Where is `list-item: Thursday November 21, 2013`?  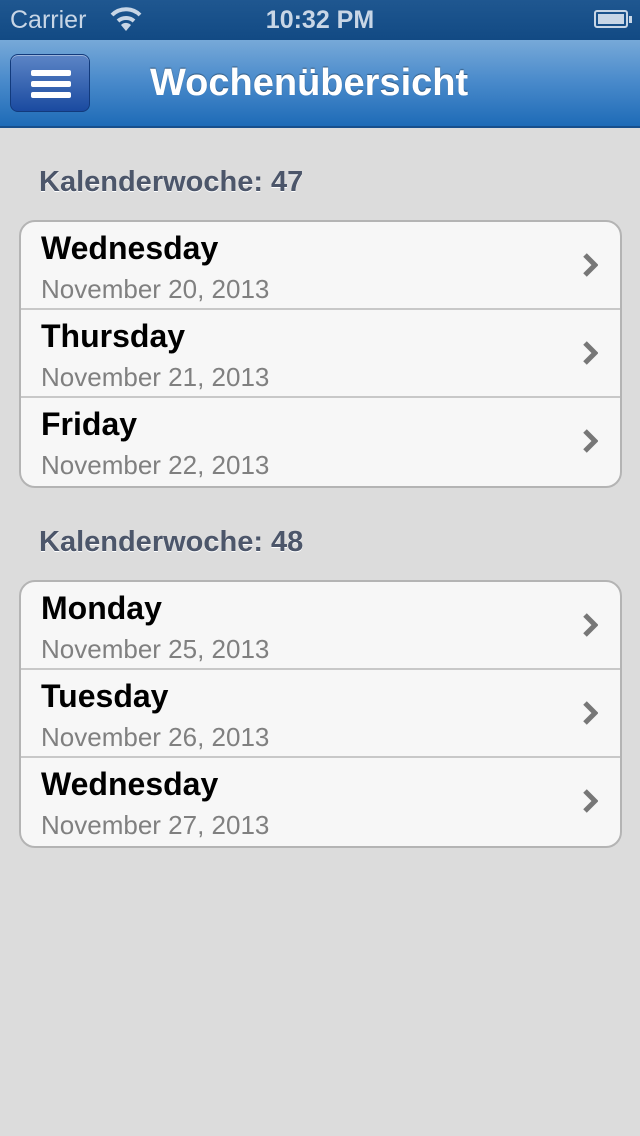 list-item: Thursday November 21, 2013 is located at coordinates (320, 354).